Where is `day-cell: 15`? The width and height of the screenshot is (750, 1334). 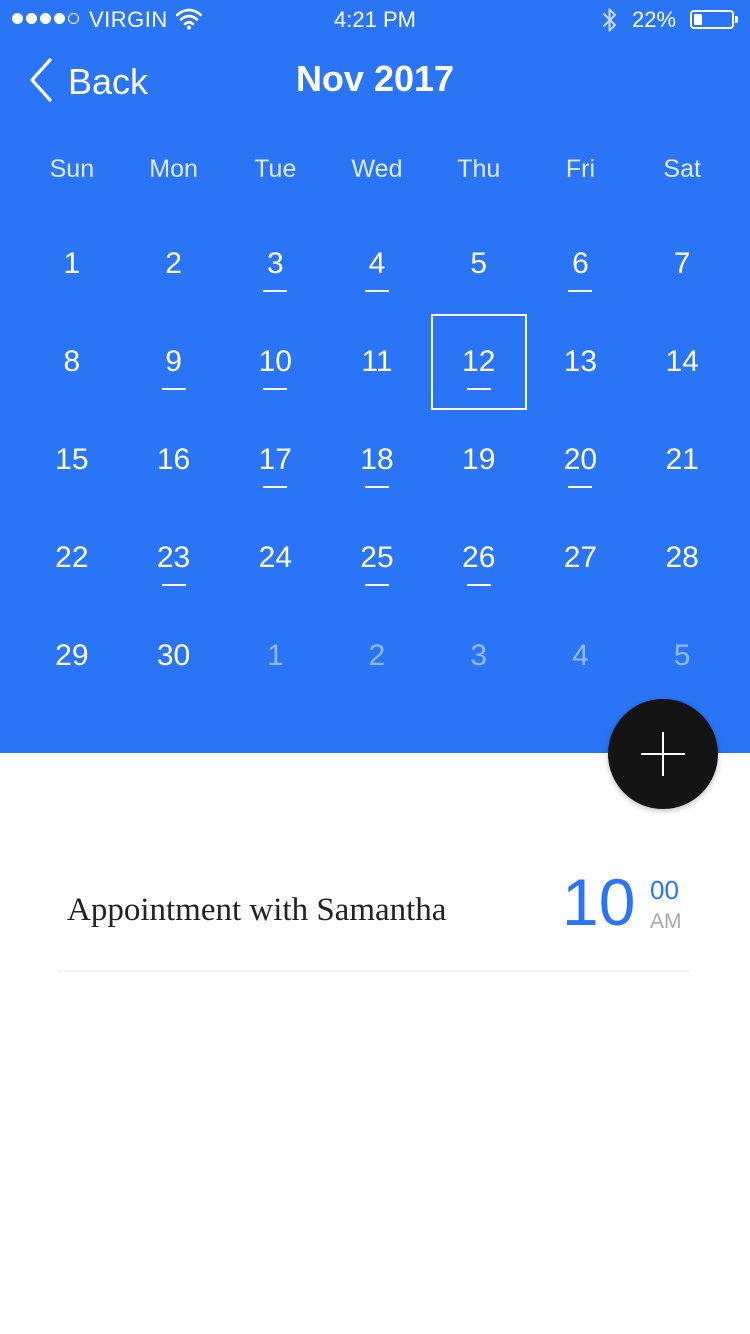
day-cell: 15 is located at coordinates (72, 460).